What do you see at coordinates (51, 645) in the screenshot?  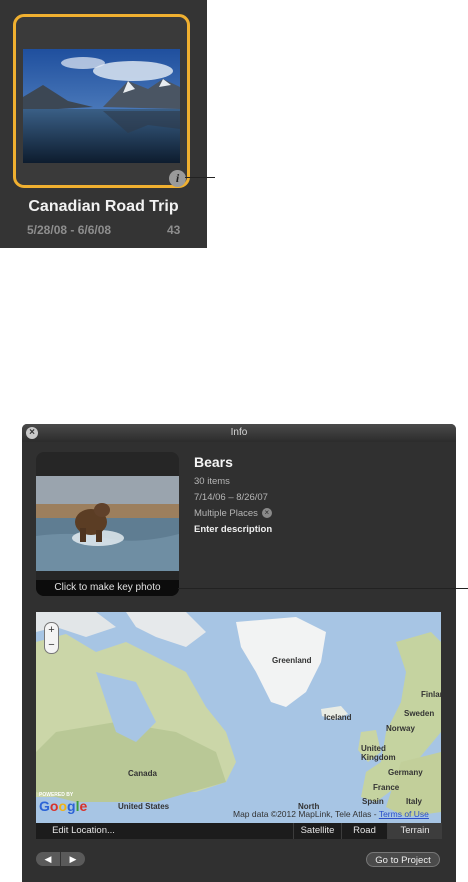 I see `zoom-out-button: −` at bounding box center [51, 645].